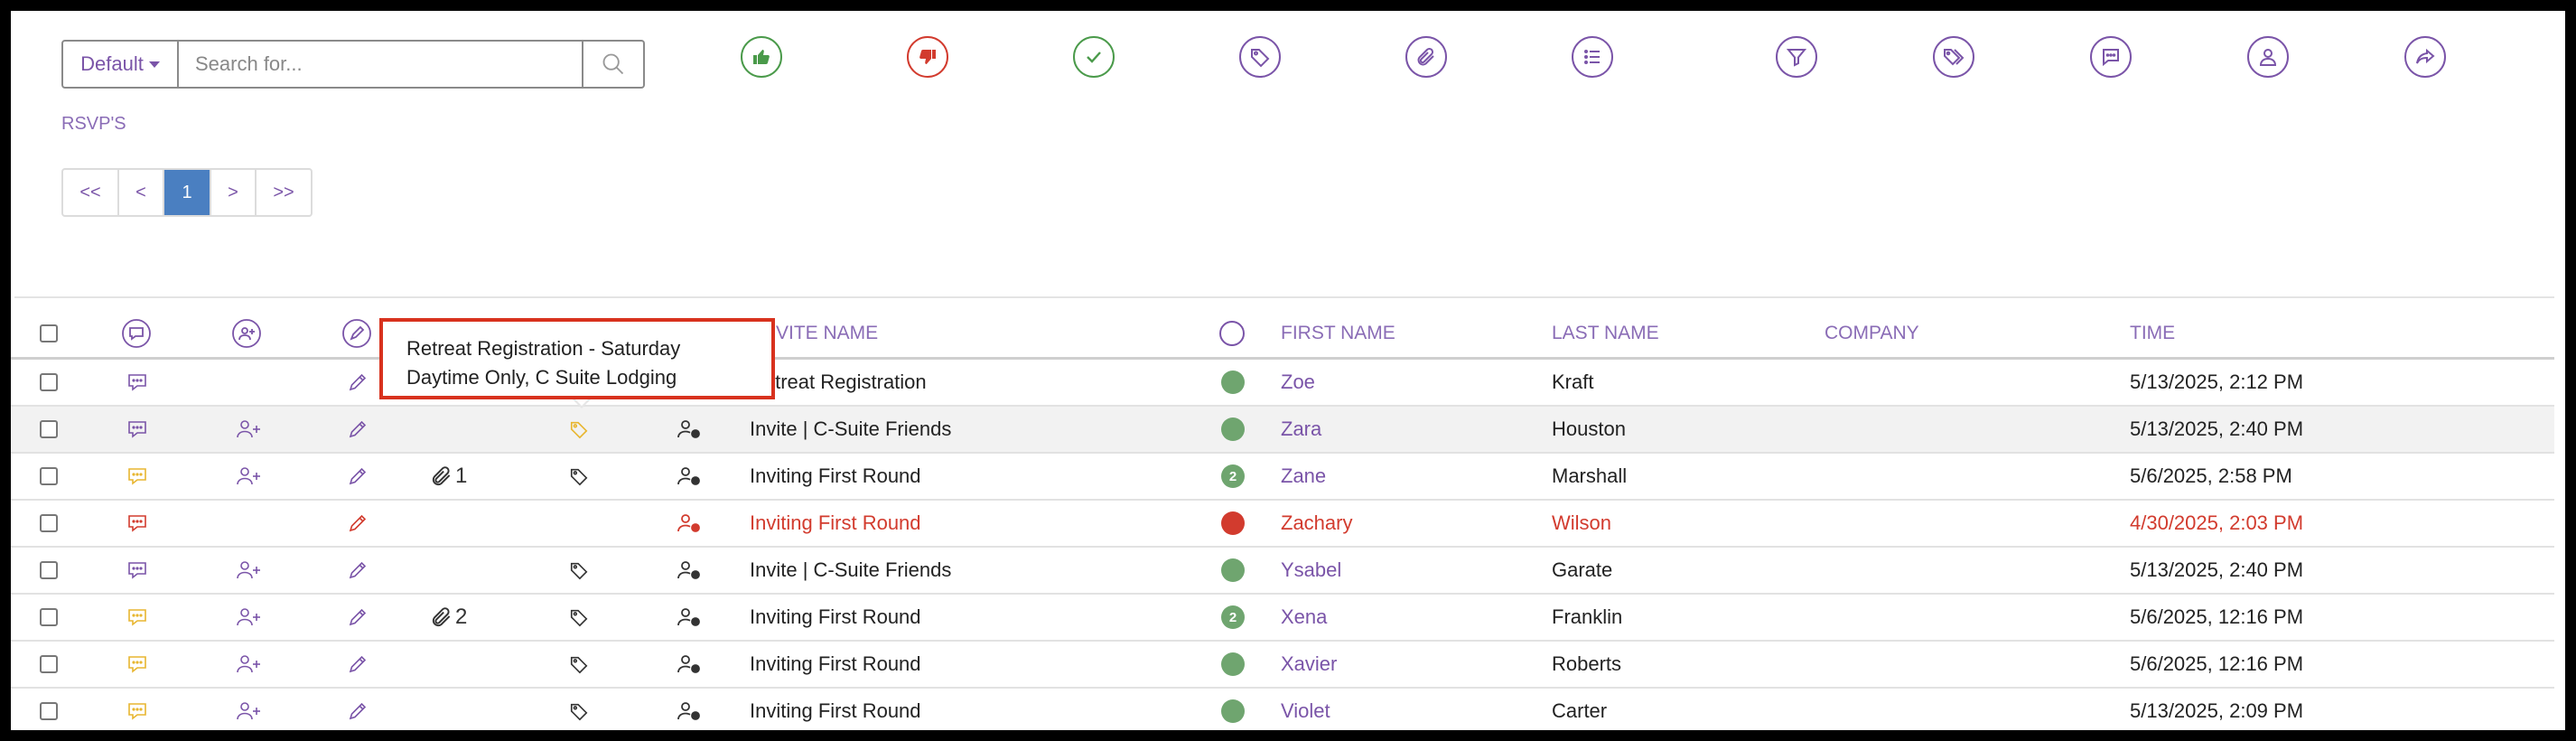 This screenshot has height=741, width=2576. Describe the element at coordinates (614, 65) in the screenshot. I see `search-button` at that location.